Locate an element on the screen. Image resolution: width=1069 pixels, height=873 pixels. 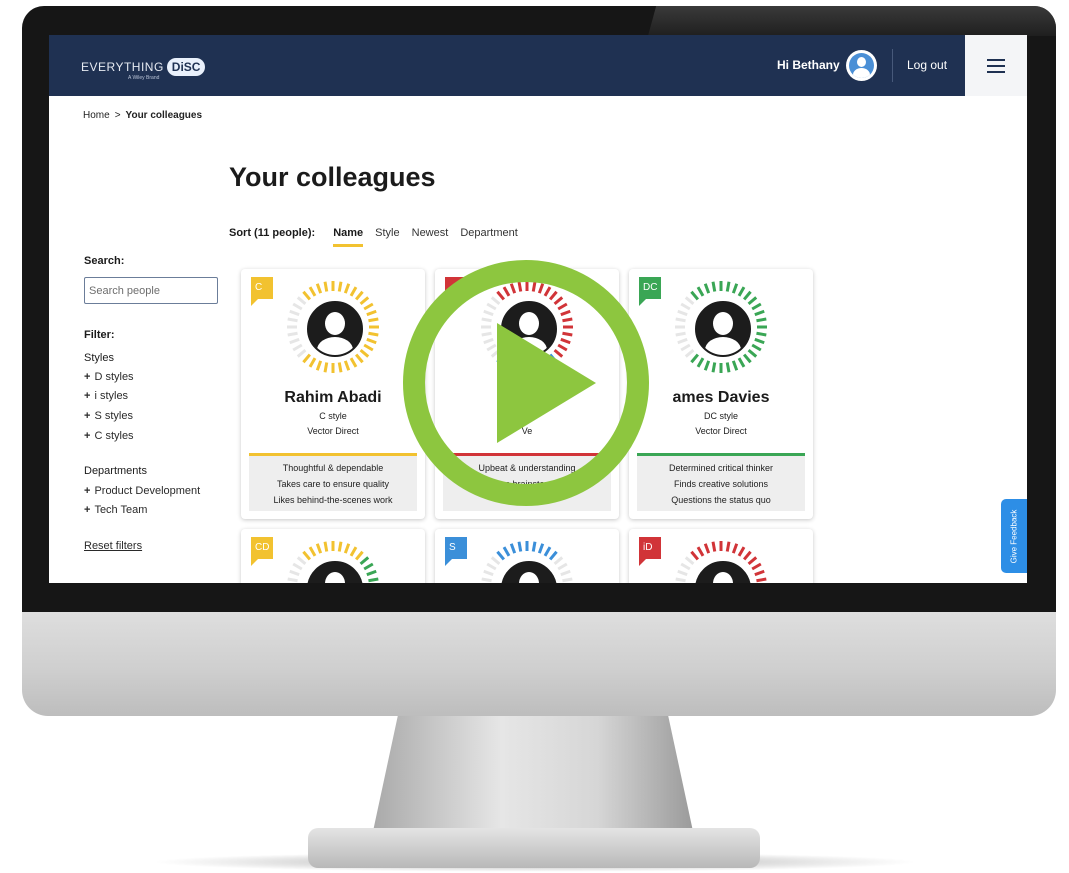
search-input is located at coordinates (151, 290).